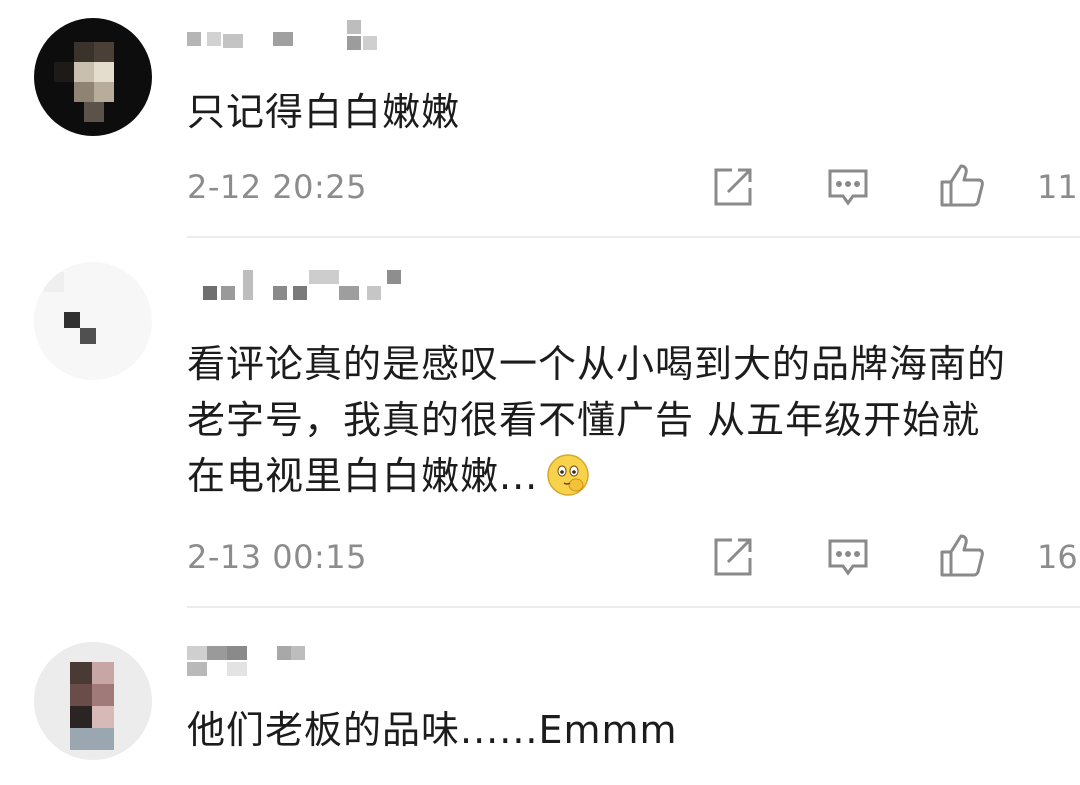  What do you see at coordinates (432, 730) in the screenshot?
I see `comment-text: 他们老板的品味......Emmm` at bounding box center [432, 730].